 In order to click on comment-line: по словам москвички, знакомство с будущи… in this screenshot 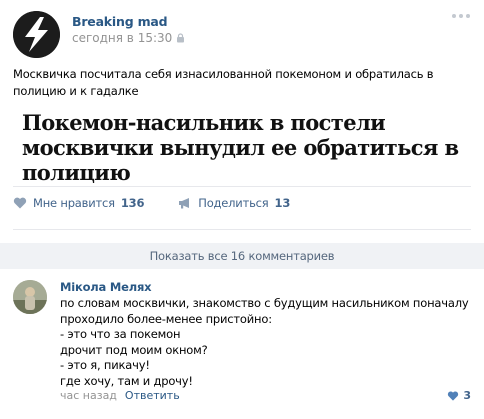, I will do `click(264, 303)`.